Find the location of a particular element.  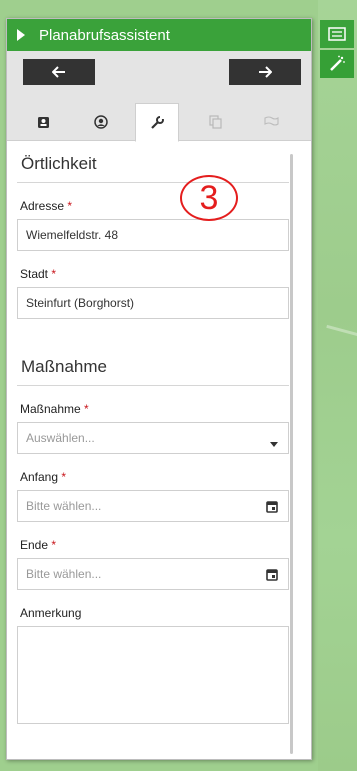

tab-copy is located at coordinates (215, 122).